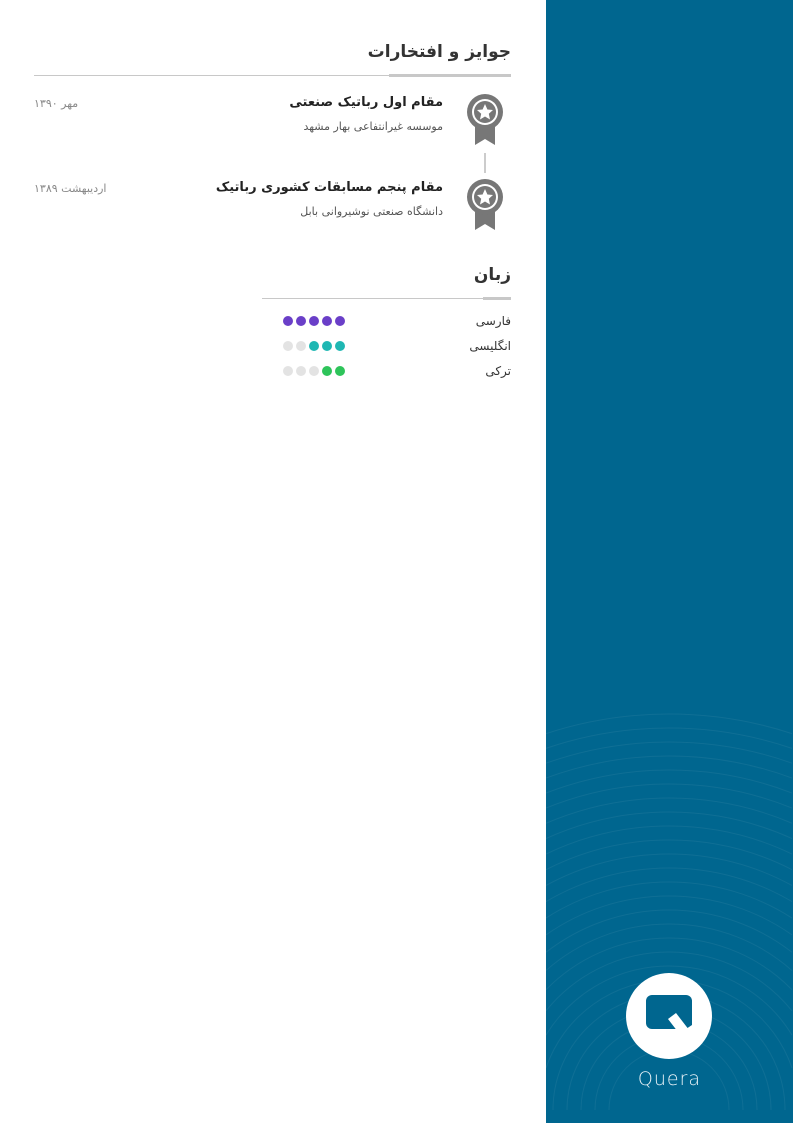 This screenshot has width=793, height=1123. Describe the element at coordinates (386, 298) in the screenshot. I see `languages-divider` at that location.